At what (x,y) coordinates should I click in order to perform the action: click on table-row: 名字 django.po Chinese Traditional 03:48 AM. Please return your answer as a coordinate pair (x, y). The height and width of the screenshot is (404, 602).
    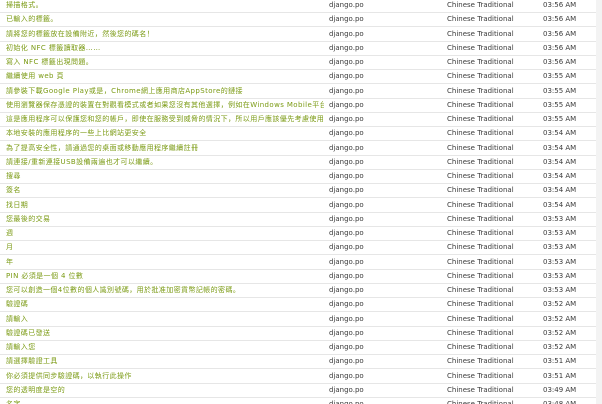
    Looking at the image, I should click on (301, 401).